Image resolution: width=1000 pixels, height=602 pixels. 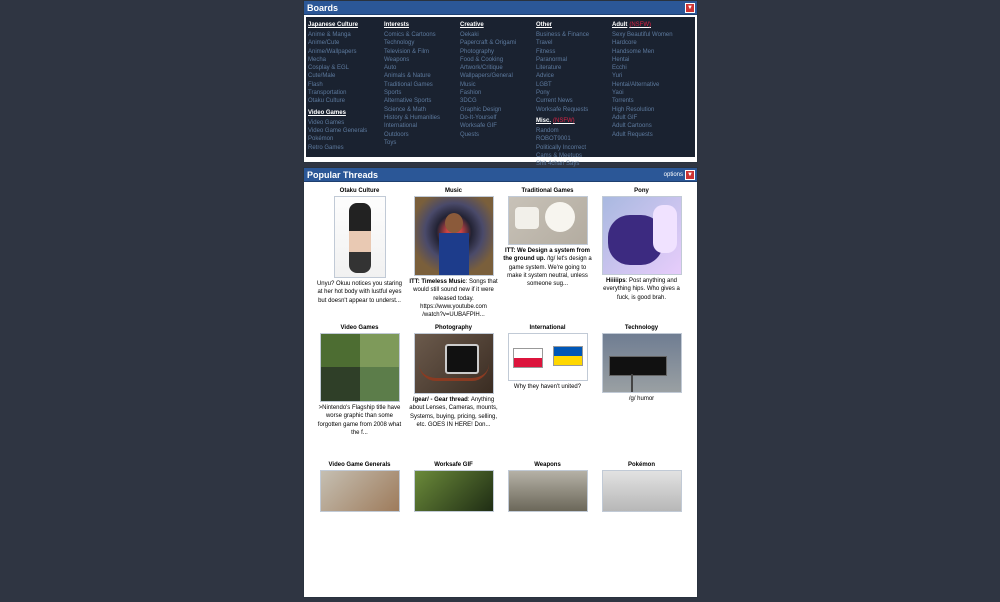 I want to click on board-link: Animals & Nature, so click(x=422, y=76).